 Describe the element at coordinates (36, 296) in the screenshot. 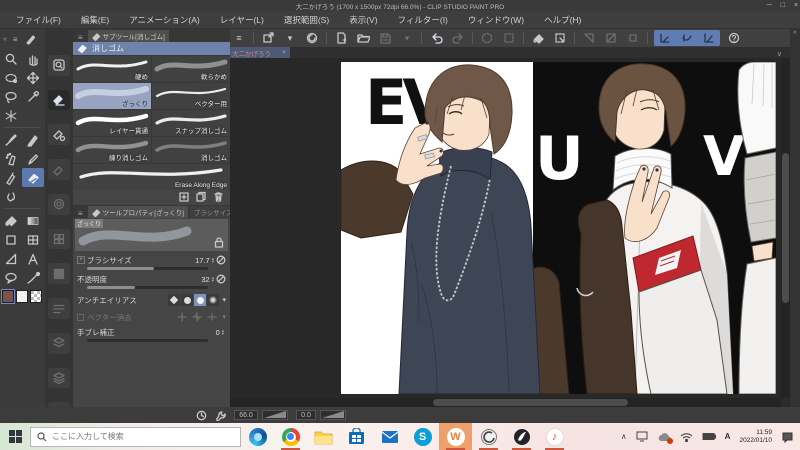

I see `transparent-color-swatch` at that location.